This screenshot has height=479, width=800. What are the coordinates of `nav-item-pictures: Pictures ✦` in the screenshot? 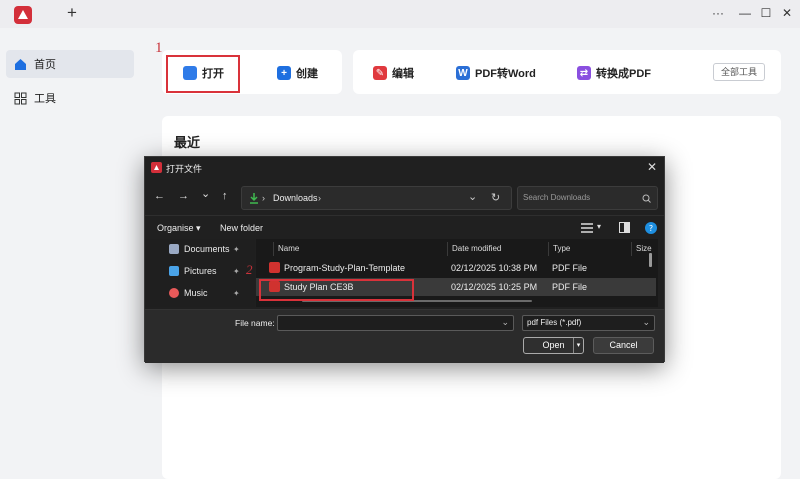 It's located at (204, 271).